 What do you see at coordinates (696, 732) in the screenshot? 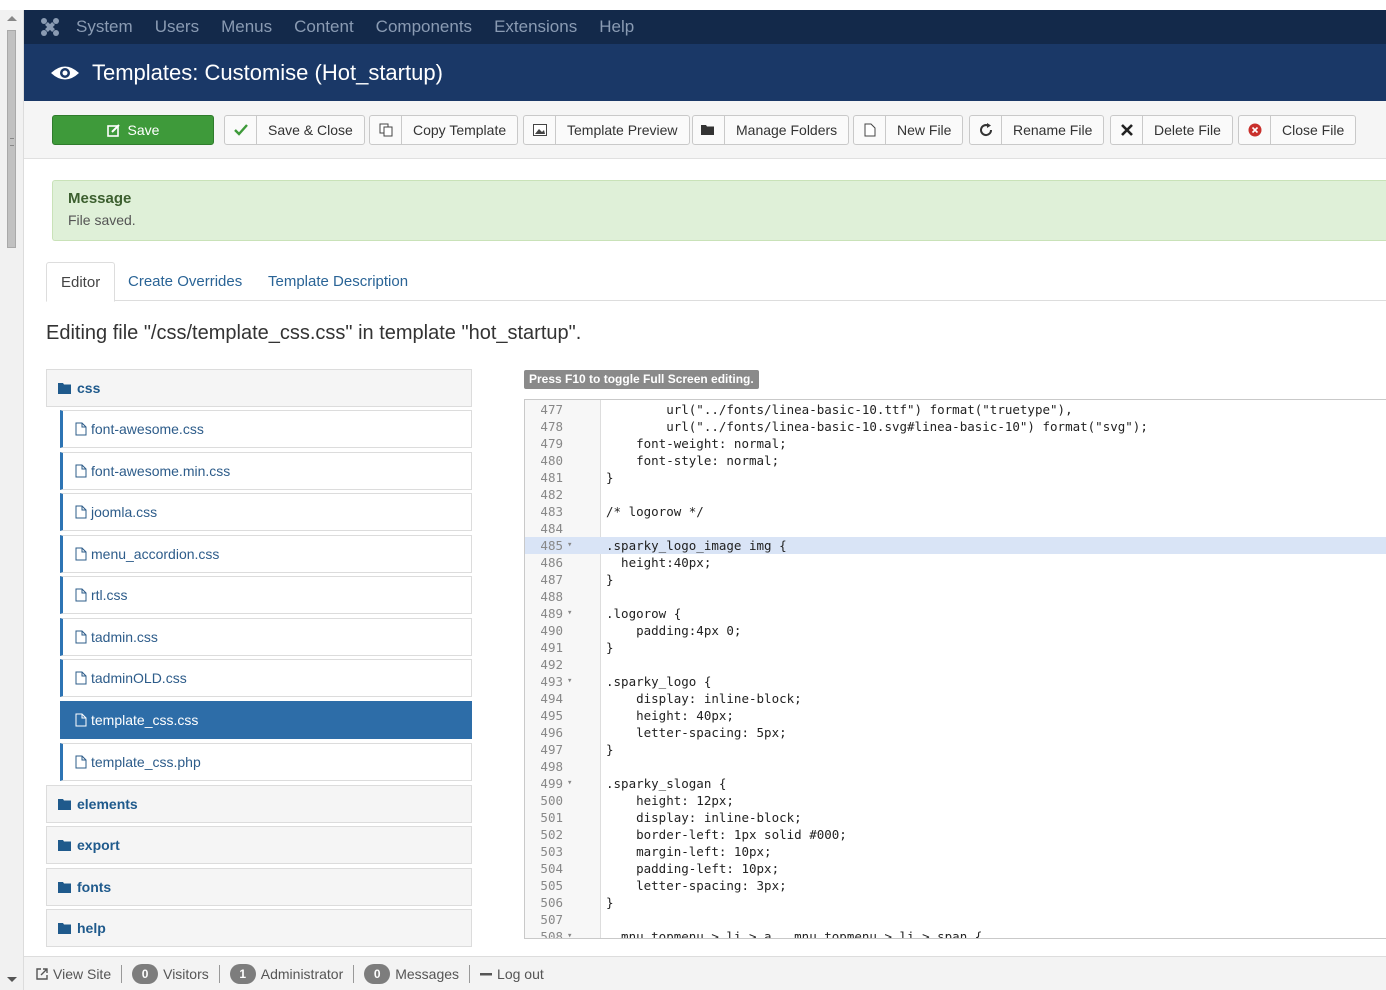
I see `code-text: letter-spacing: 5px;` at bounding box center [696, 732].